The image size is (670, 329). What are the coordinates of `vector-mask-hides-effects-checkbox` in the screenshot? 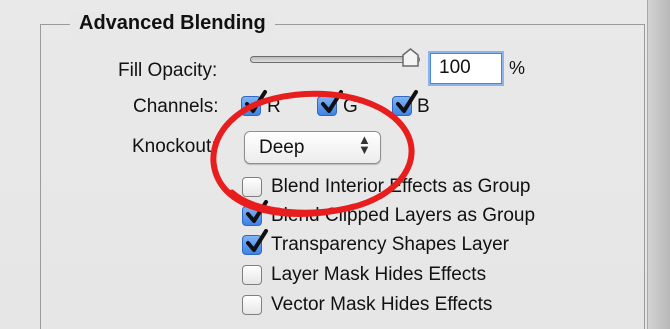 It's located at (252, 305).